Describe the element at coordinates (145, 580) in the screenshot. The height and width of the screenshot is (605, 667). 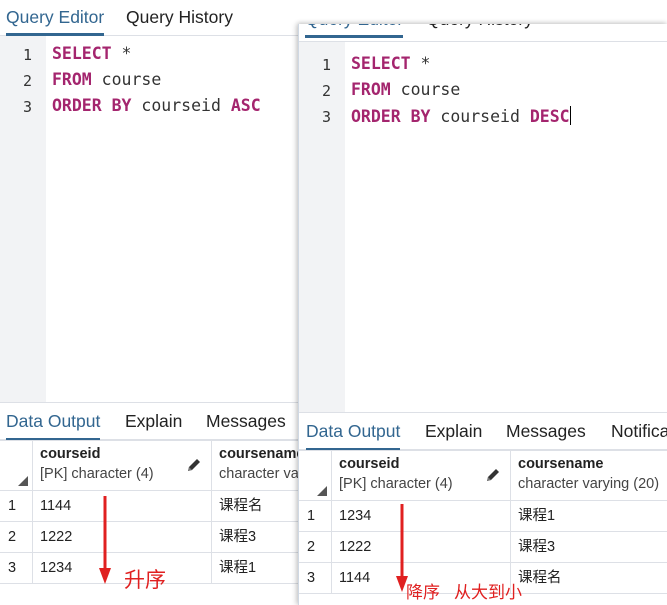
I see `ascending-annotation: 升序` at that location.